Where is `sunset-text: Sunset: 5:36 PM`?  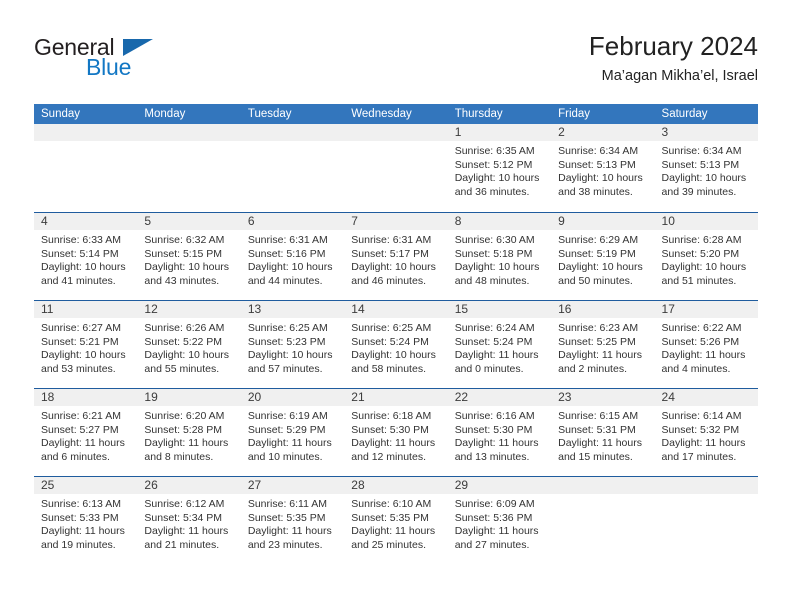
sunset-text: Sunset: 5:36 PM is located at coordinates (493, 517).